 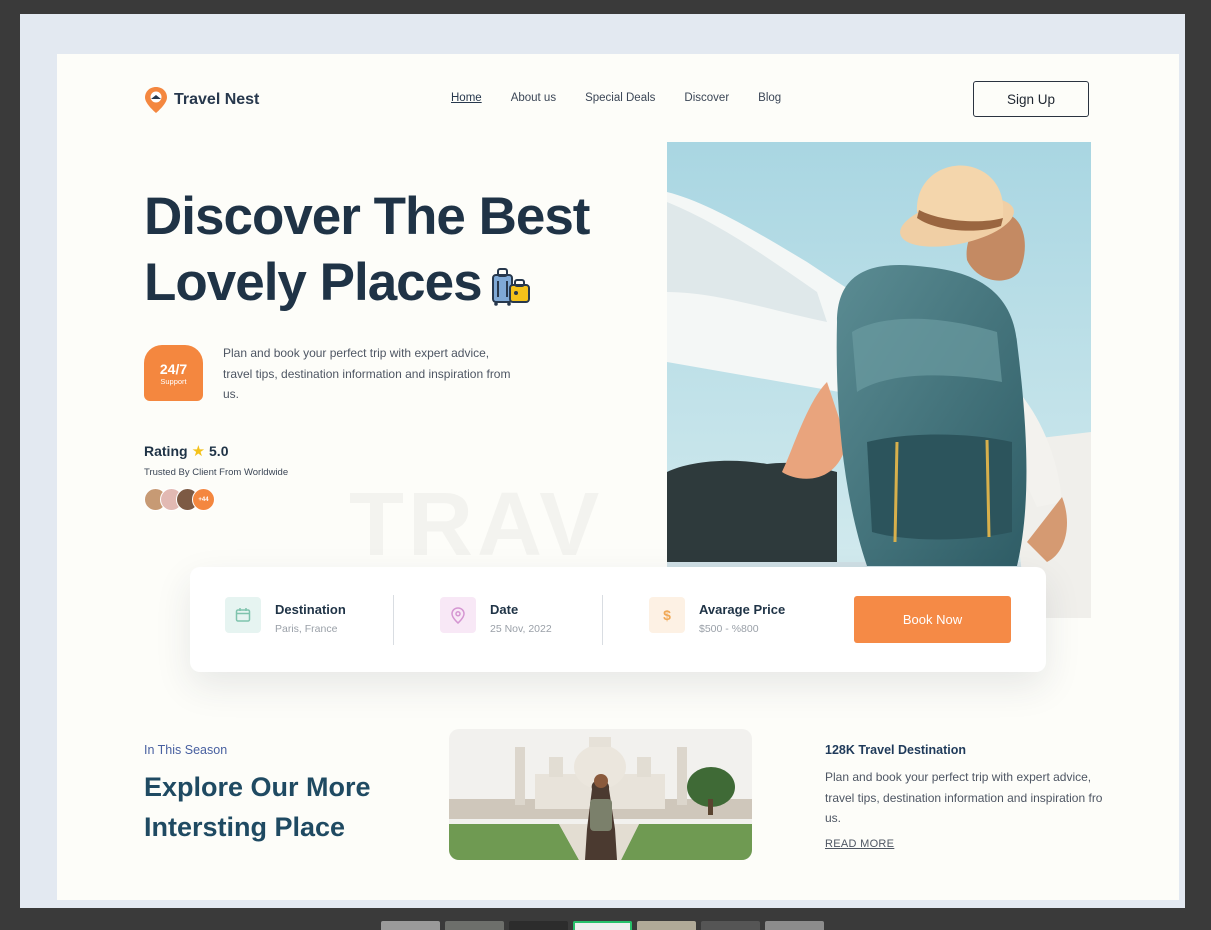 What do you see at coordinates (203, 499) in the screenshot?
I see `avatar-more-count: +44` at bounding box center [203, 499].